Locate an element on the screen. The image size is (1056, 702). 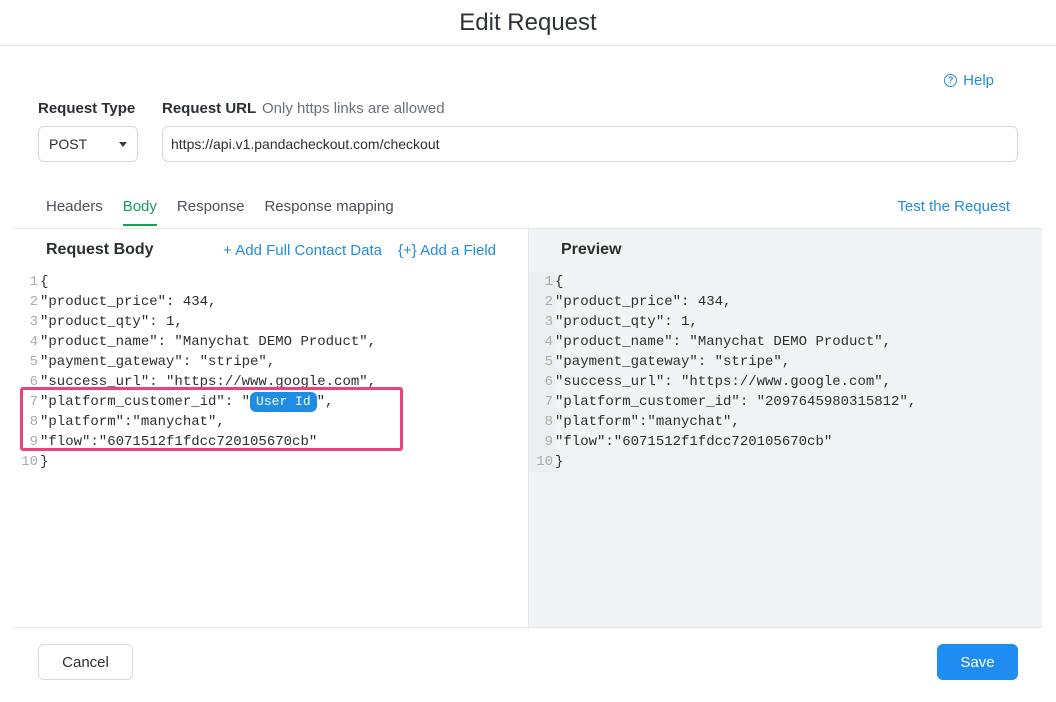
tab-body: Body is located at coordinates (139, 208).